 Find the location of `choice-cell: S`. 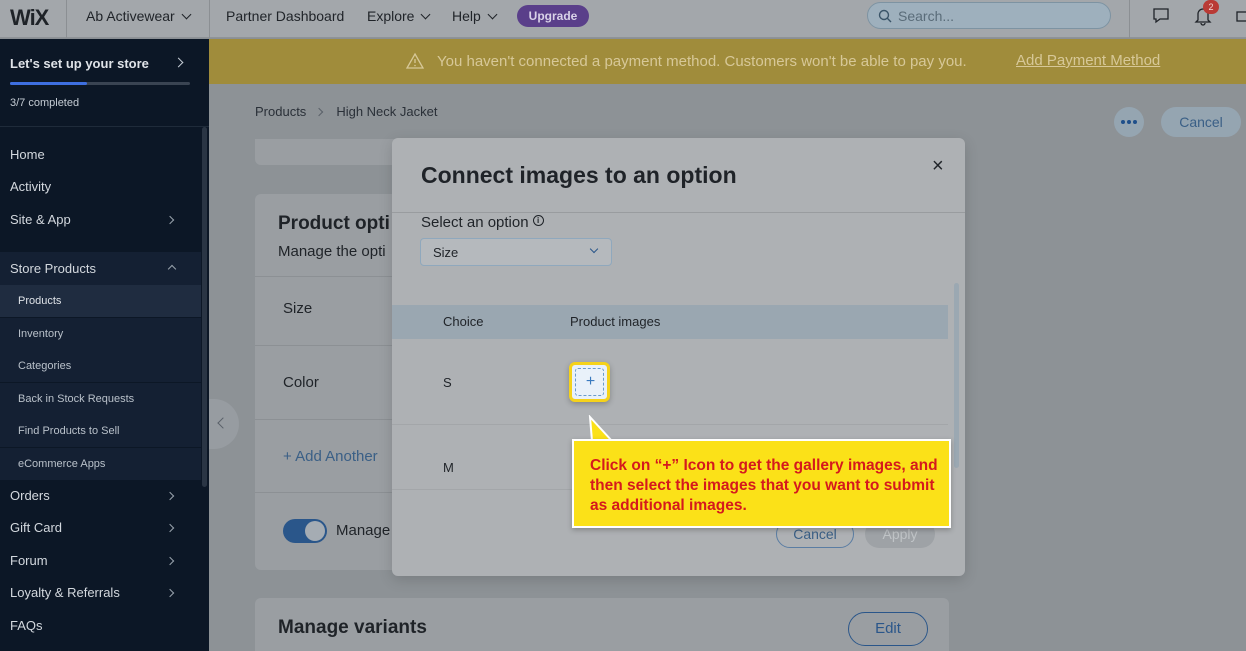

choice-cell: S is located at coordinates (447, 382).